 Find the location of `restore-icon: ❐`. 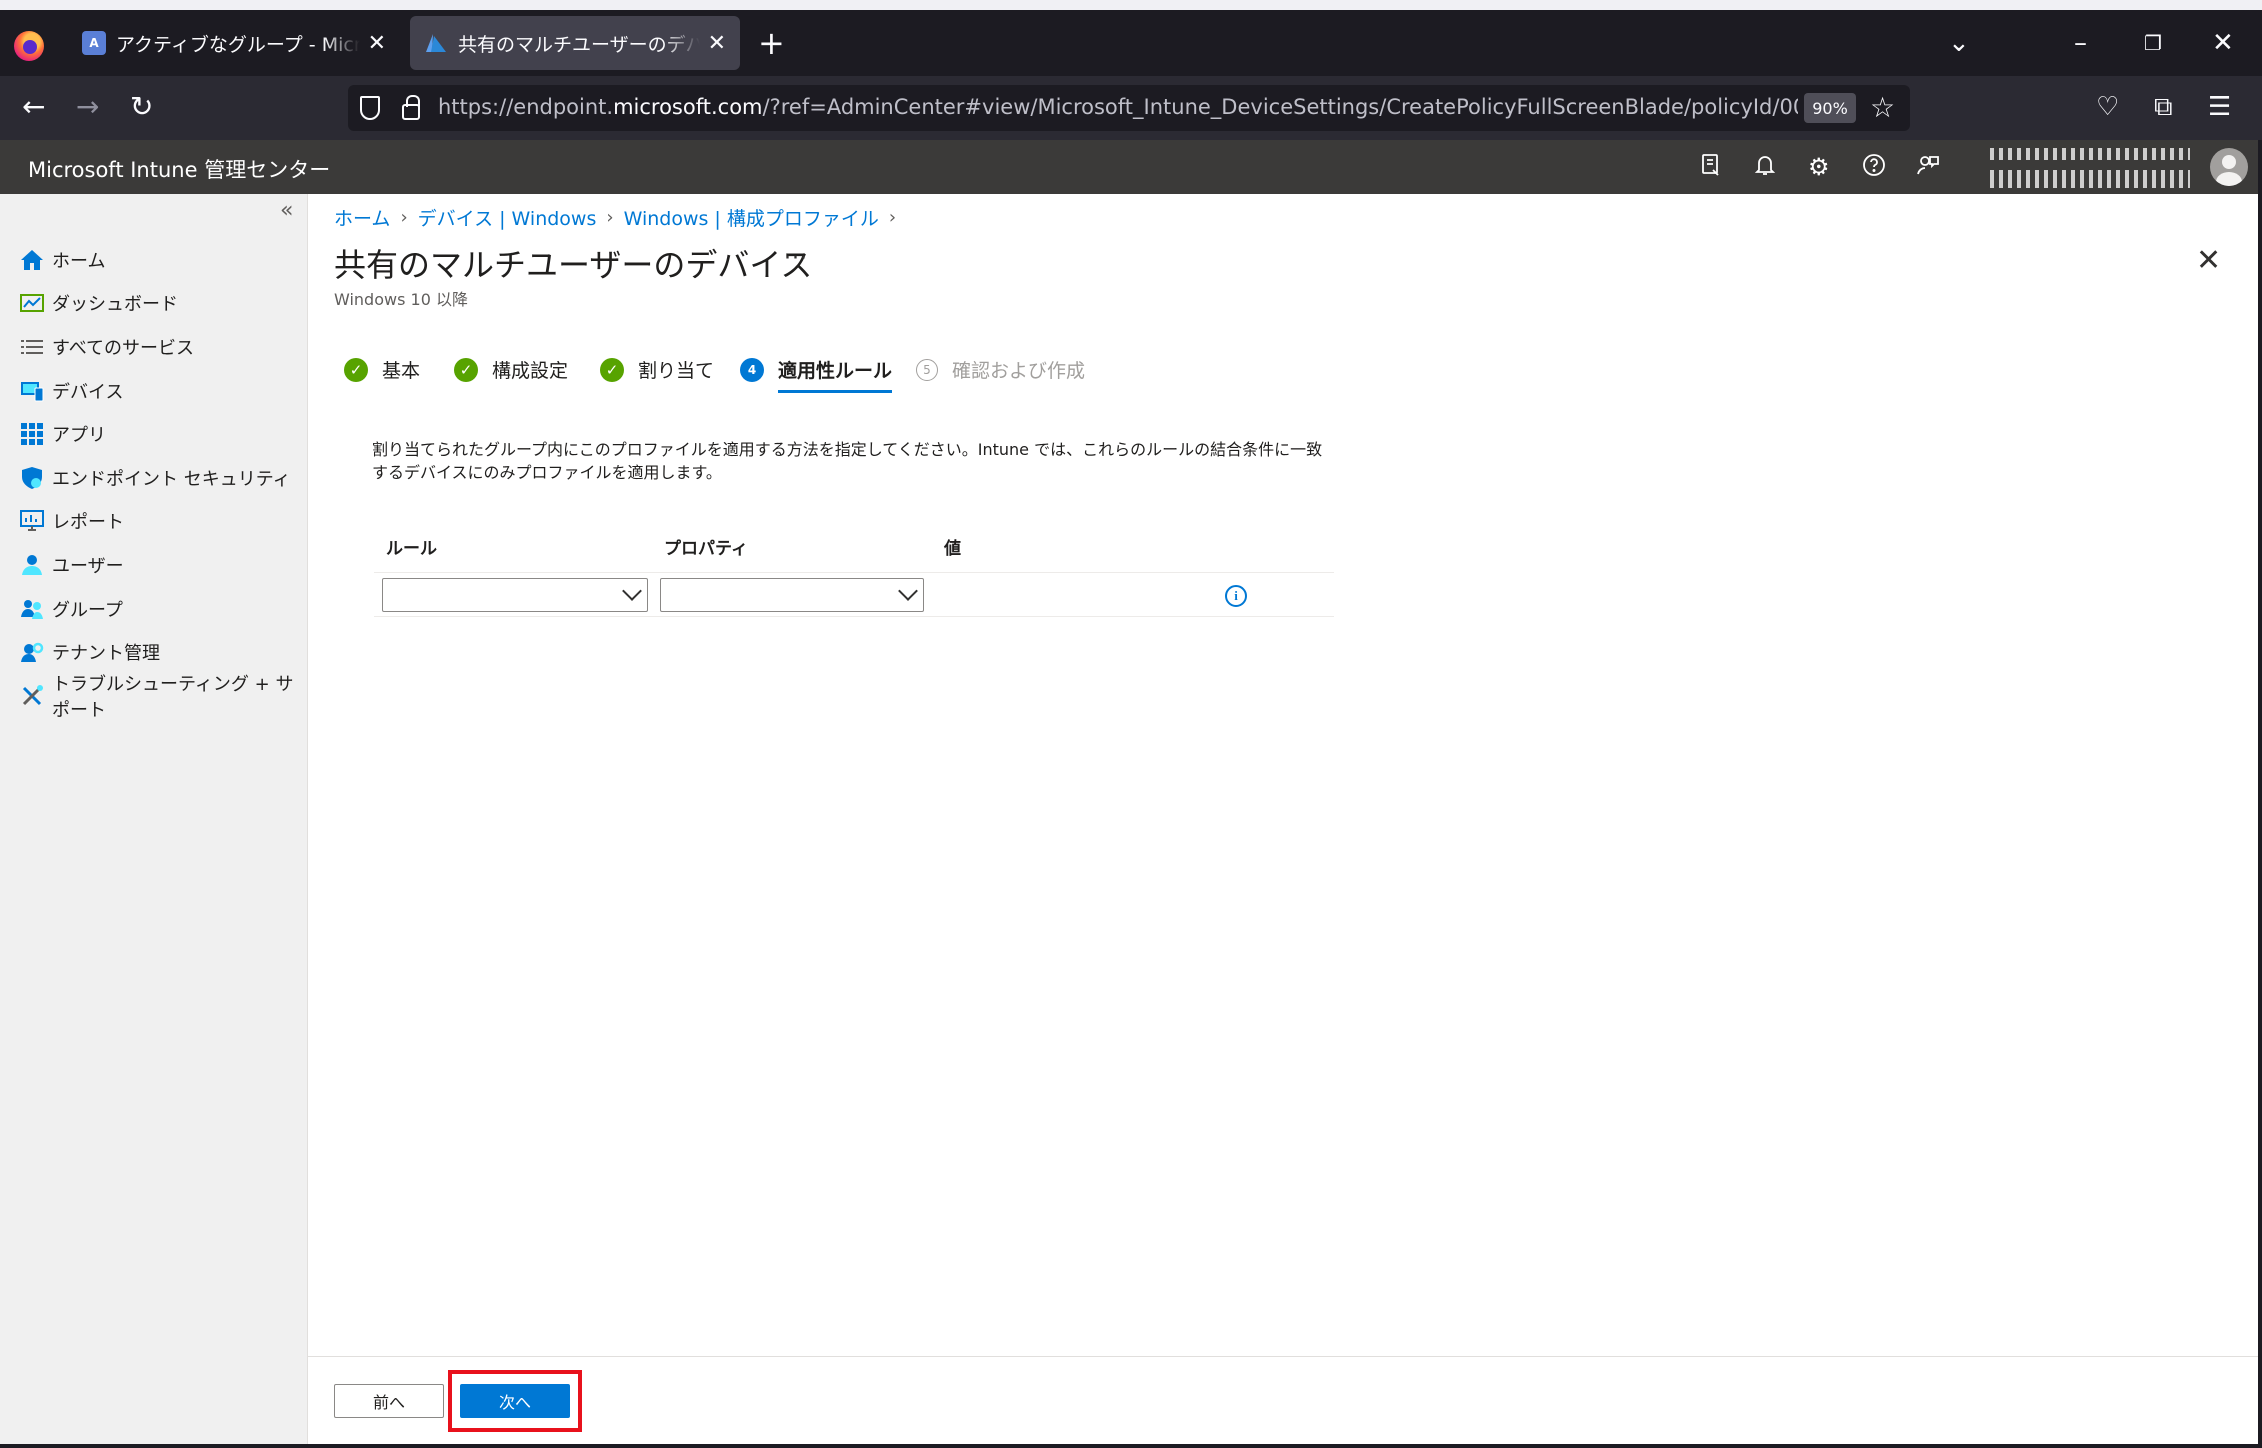

restore-icon: ❐ is located at coordinates (2153, 43).